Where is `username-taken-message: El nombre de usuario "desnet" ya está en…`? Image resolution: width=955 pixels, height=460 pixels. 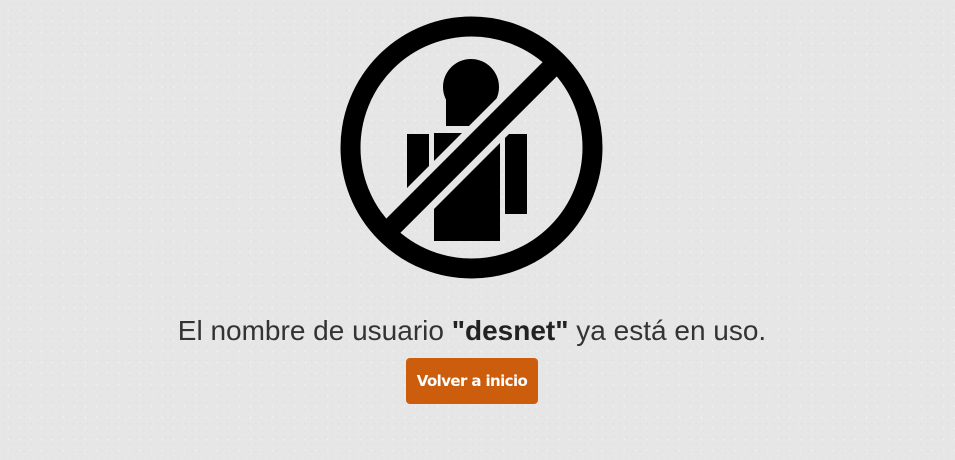
username-taken-message: El nombre de usuario "desnet" ya está en… is located at coordinates (472, 331).